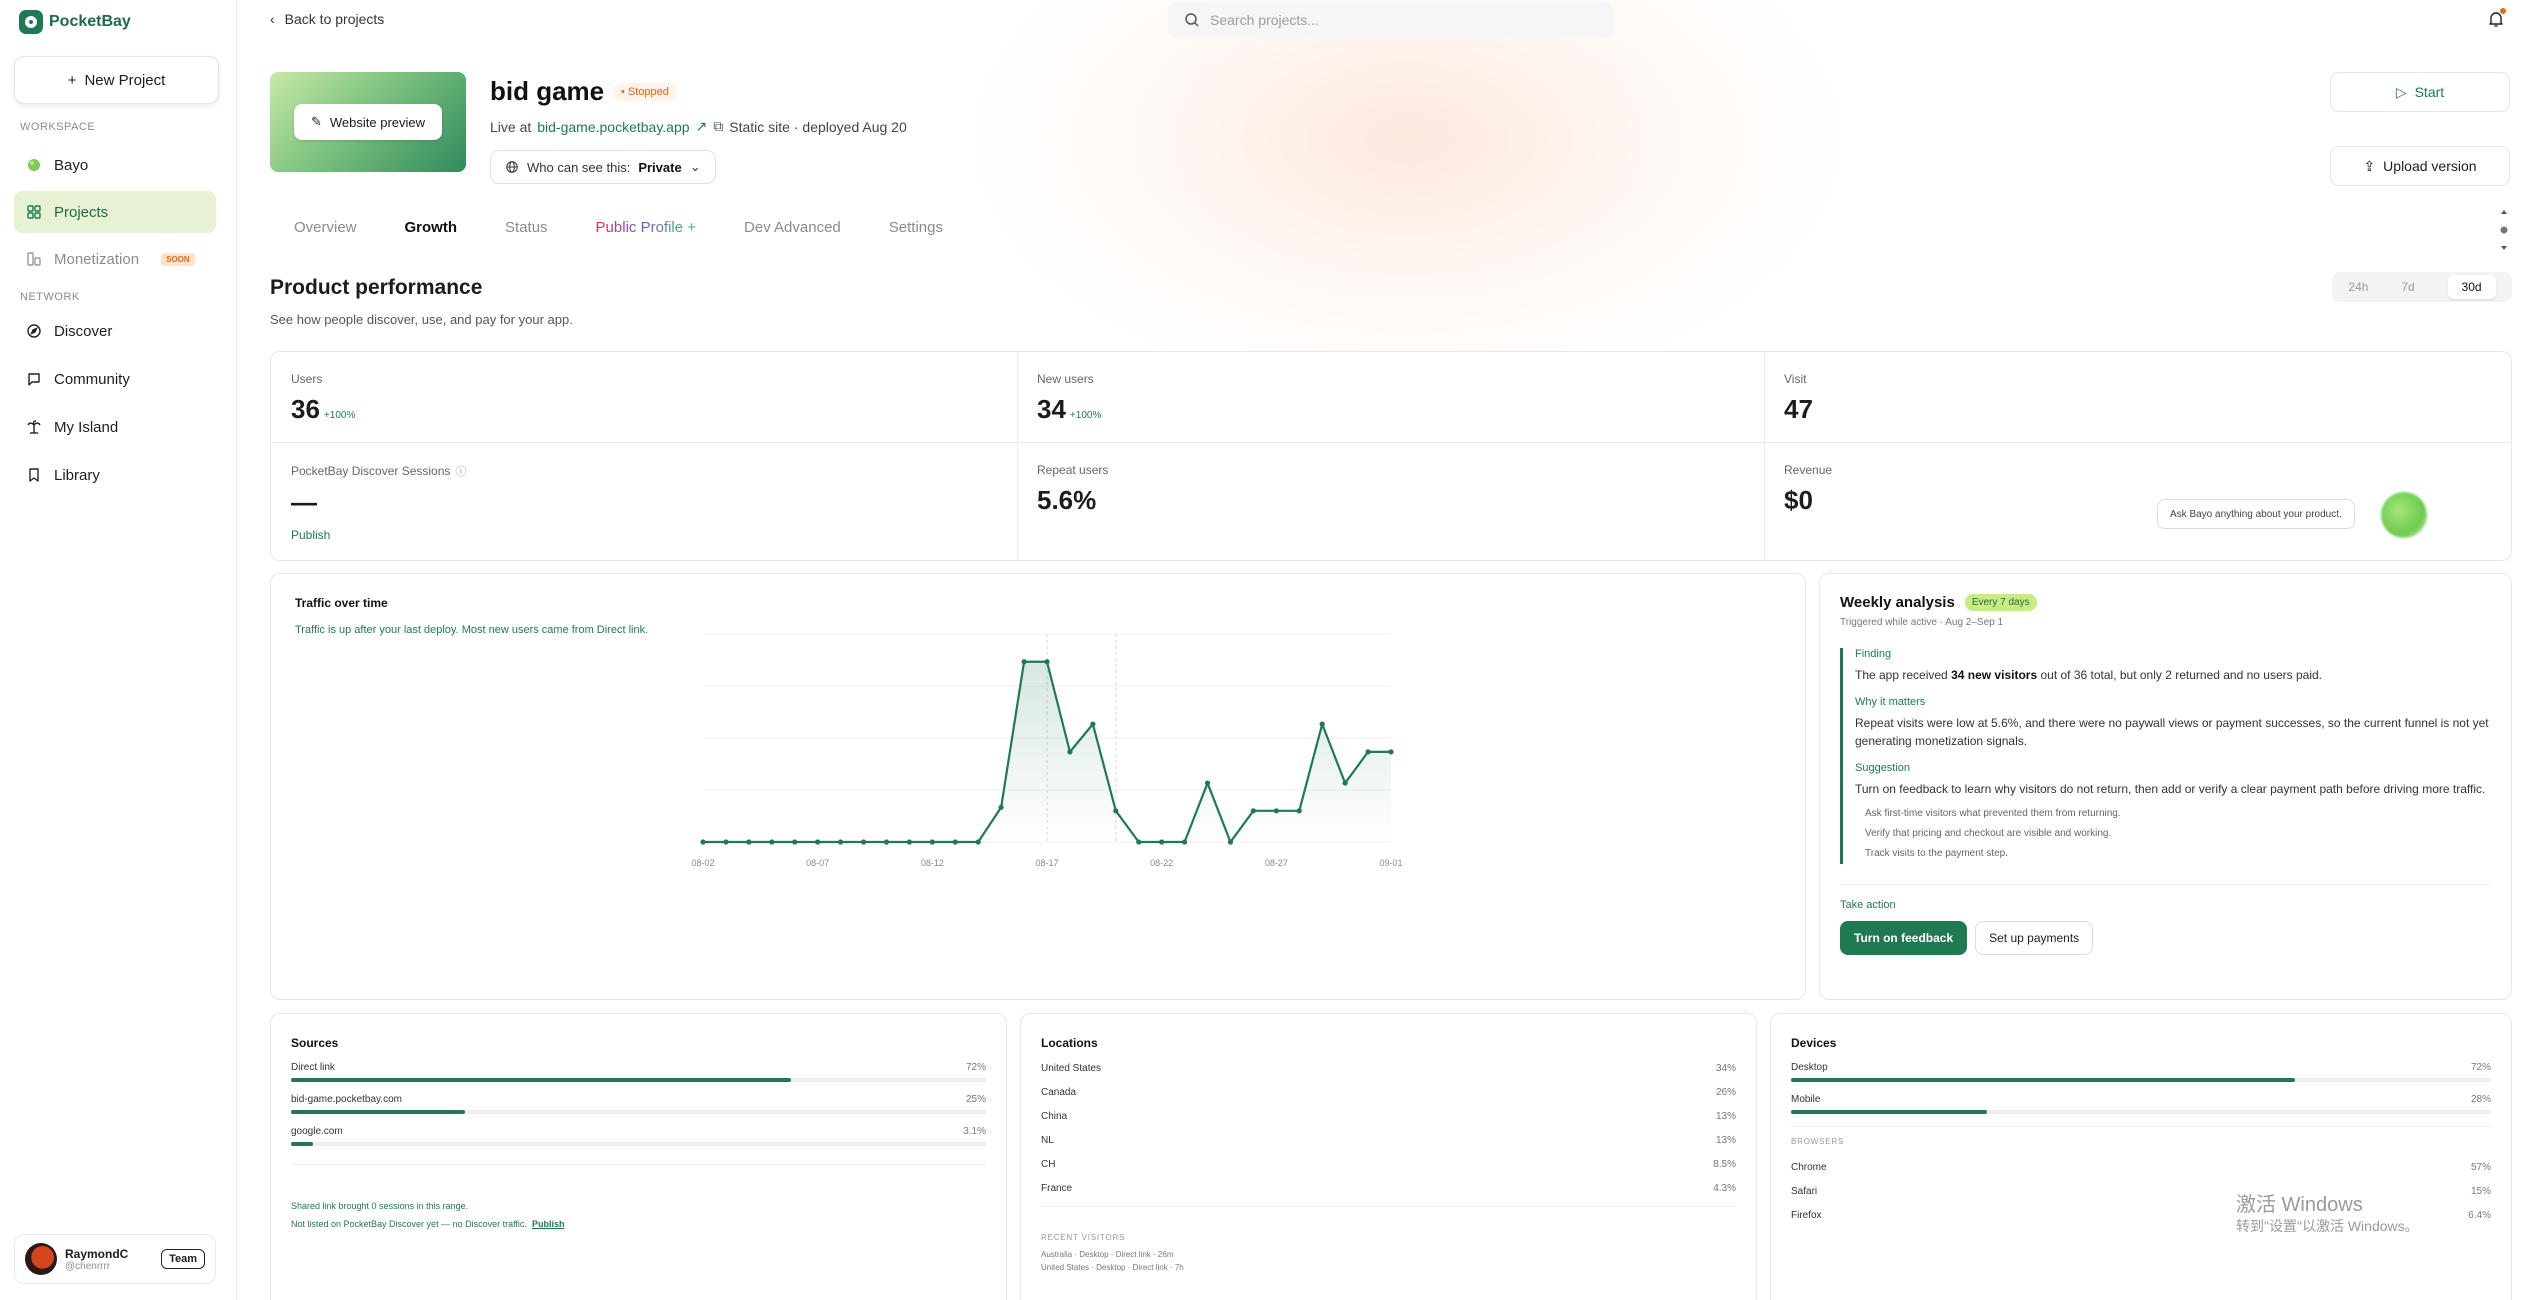  I want to click on x-tick-label: 08-07, so click(817, 863).